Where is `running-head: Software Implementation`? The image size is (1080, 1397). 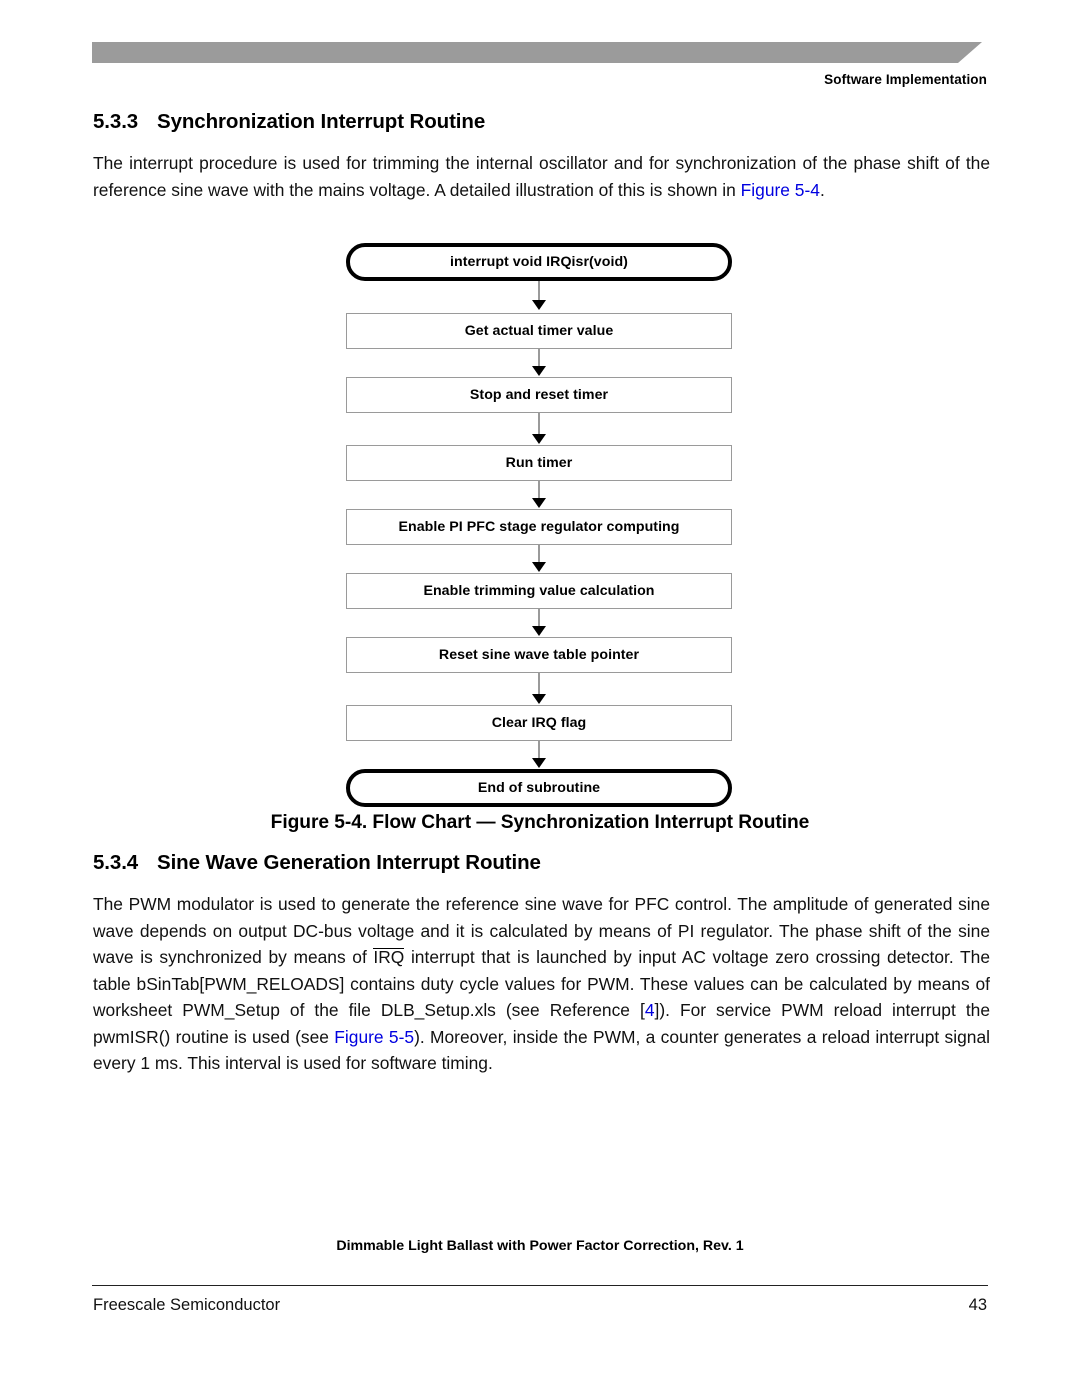 running-head: Software Implementation is located at coordinates (905, 79).